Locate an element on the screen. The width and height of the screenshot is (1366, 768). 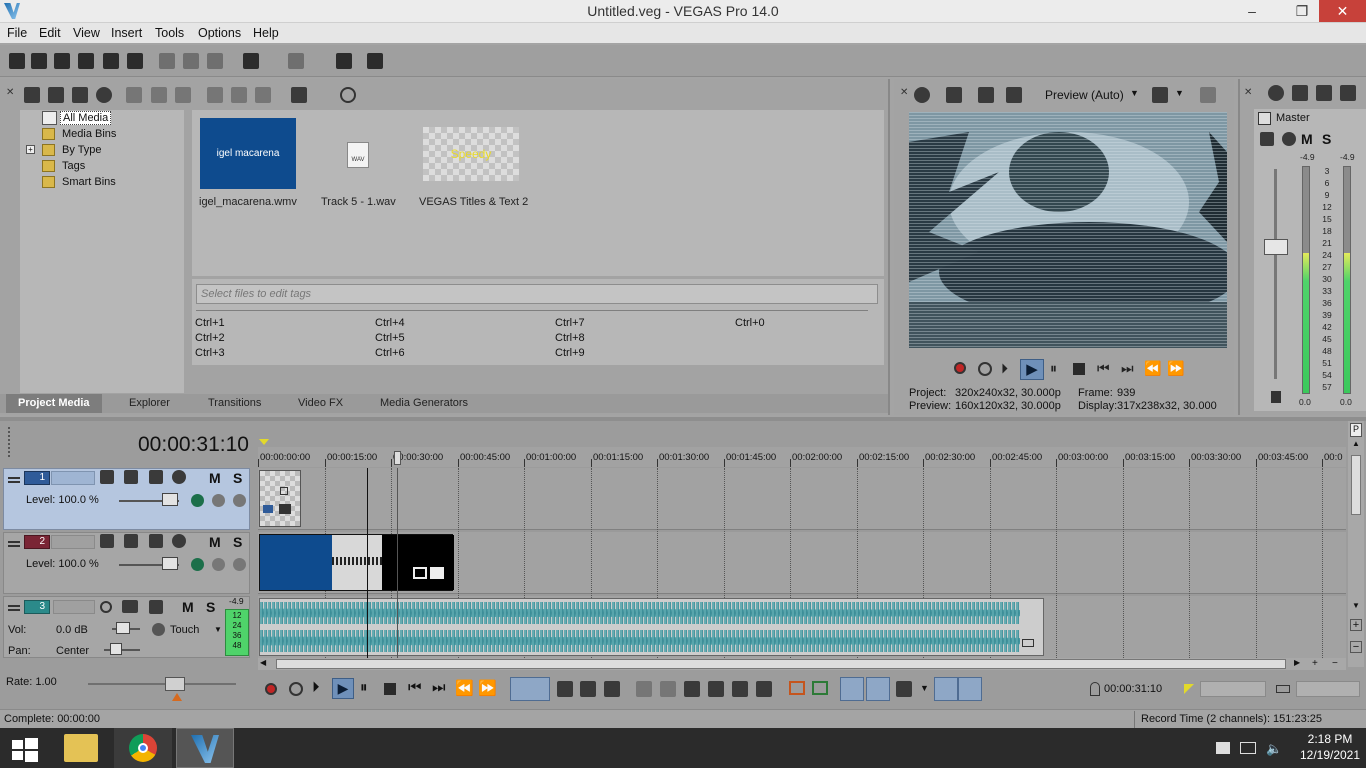
save-icon is located at coordinates (62, 61).